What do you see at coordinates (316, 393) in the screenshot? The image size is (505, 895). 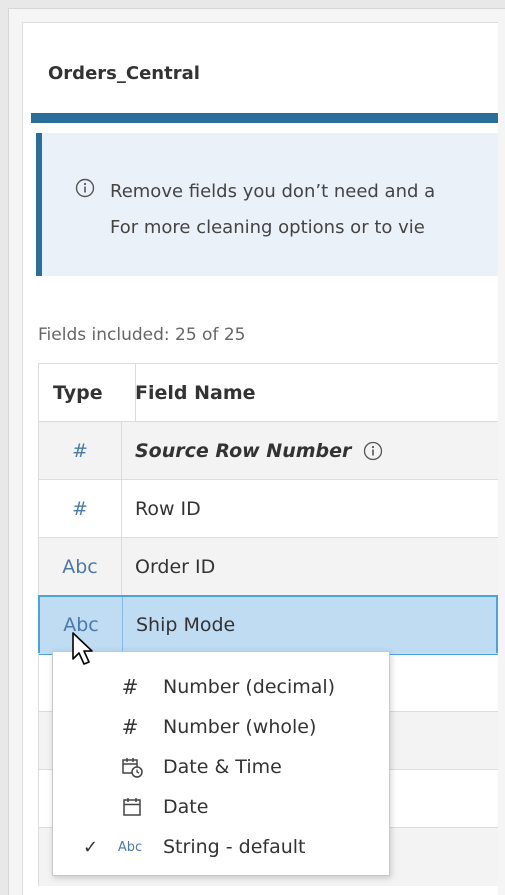 I see `field-name-column-header: Field Name` at bounding box center [316, 393].